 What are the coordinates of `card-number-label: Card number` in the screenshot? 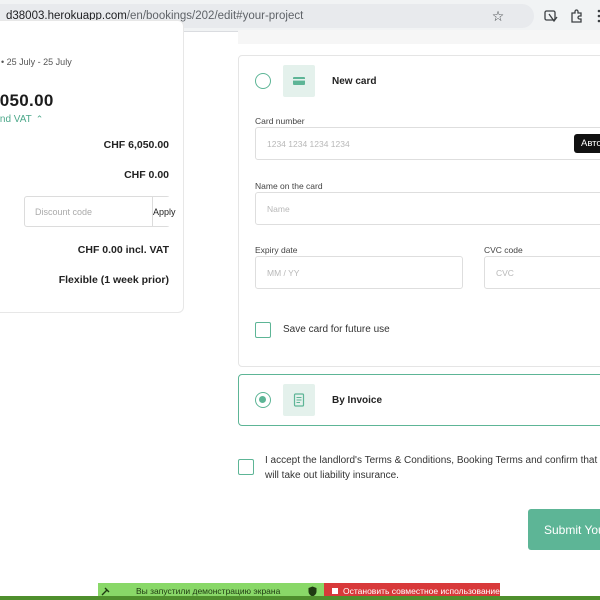 It's located at (280, 121).